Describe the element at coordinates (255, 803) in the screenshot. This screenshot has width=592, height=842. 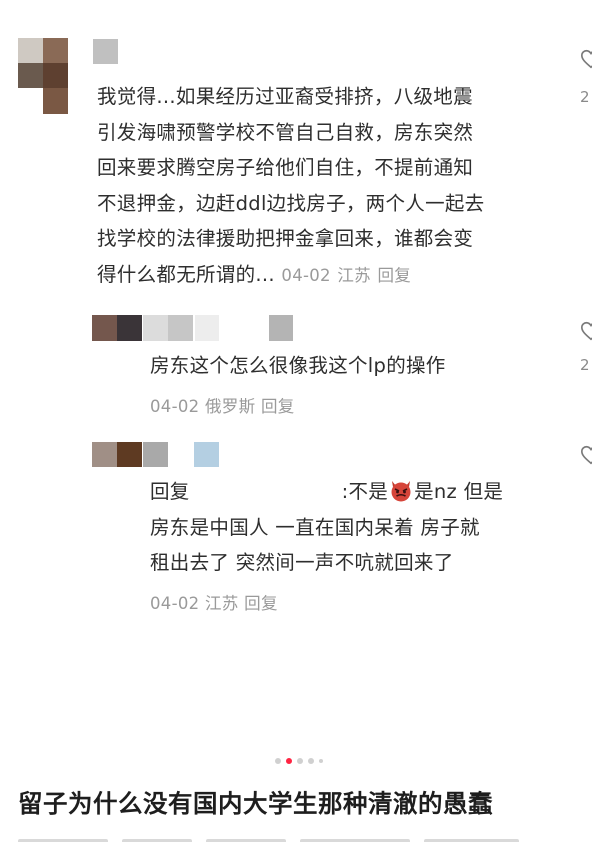
I see `post-title: 留子为什么没有国内大学生那种清澈的愚蠢` at that location.